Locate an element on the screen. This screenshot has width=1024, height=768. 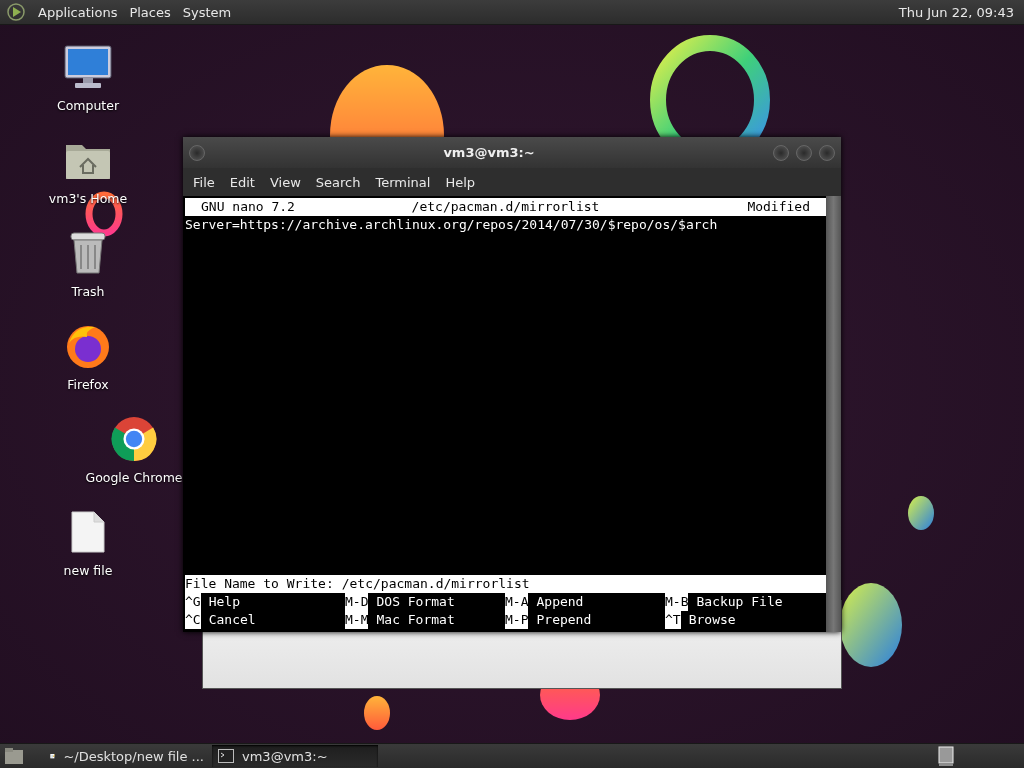
panel-menu: Places is located at coordinates (150, 12).